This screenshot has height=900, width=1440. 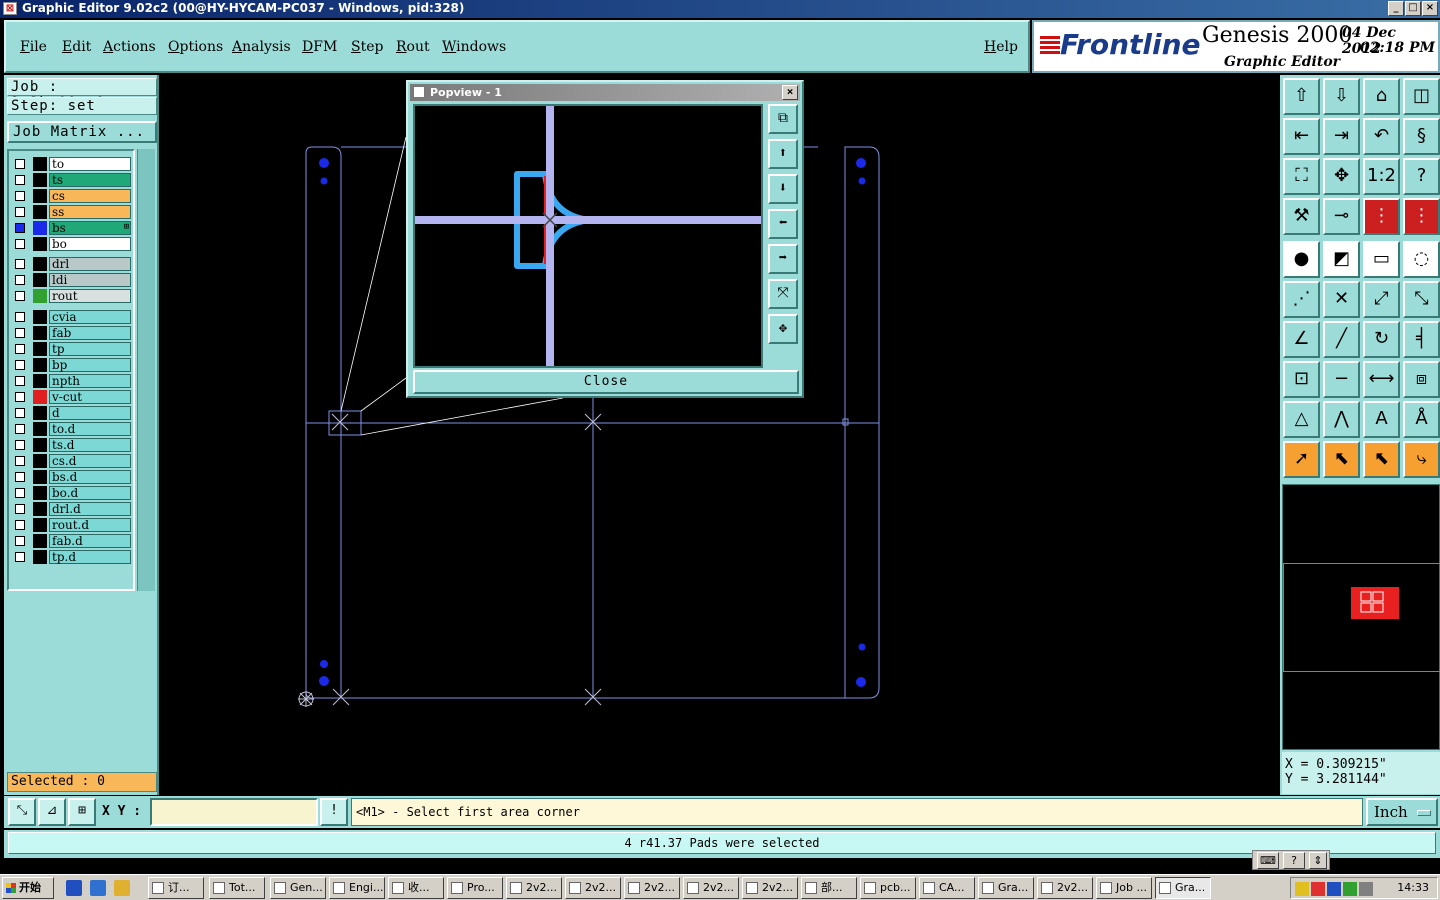 What do you see at coordinates (52, 812) in the screenshot?
I see `grid-snap-icon: ⊿` at bounding box center [52, 812].